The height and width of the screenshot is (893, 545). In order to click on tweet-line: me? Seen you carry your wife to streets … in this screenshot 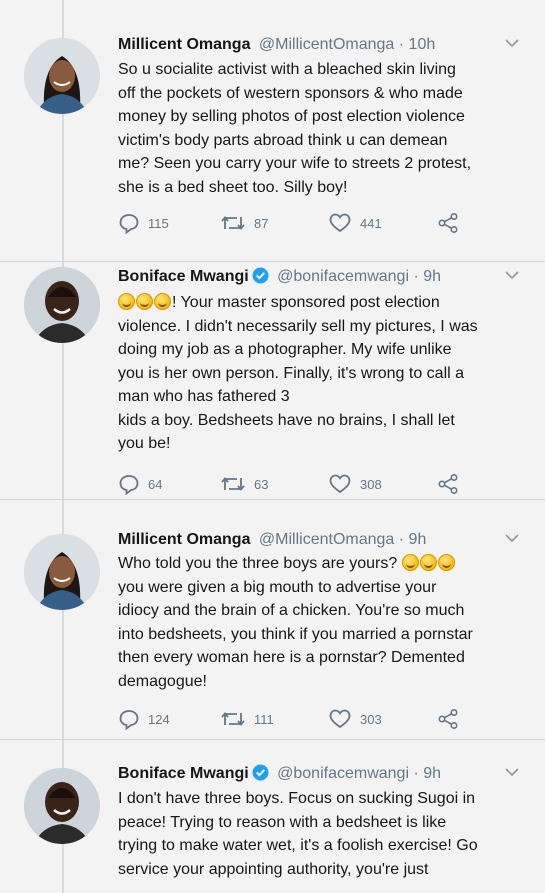, I will do `click(295, 163)`.